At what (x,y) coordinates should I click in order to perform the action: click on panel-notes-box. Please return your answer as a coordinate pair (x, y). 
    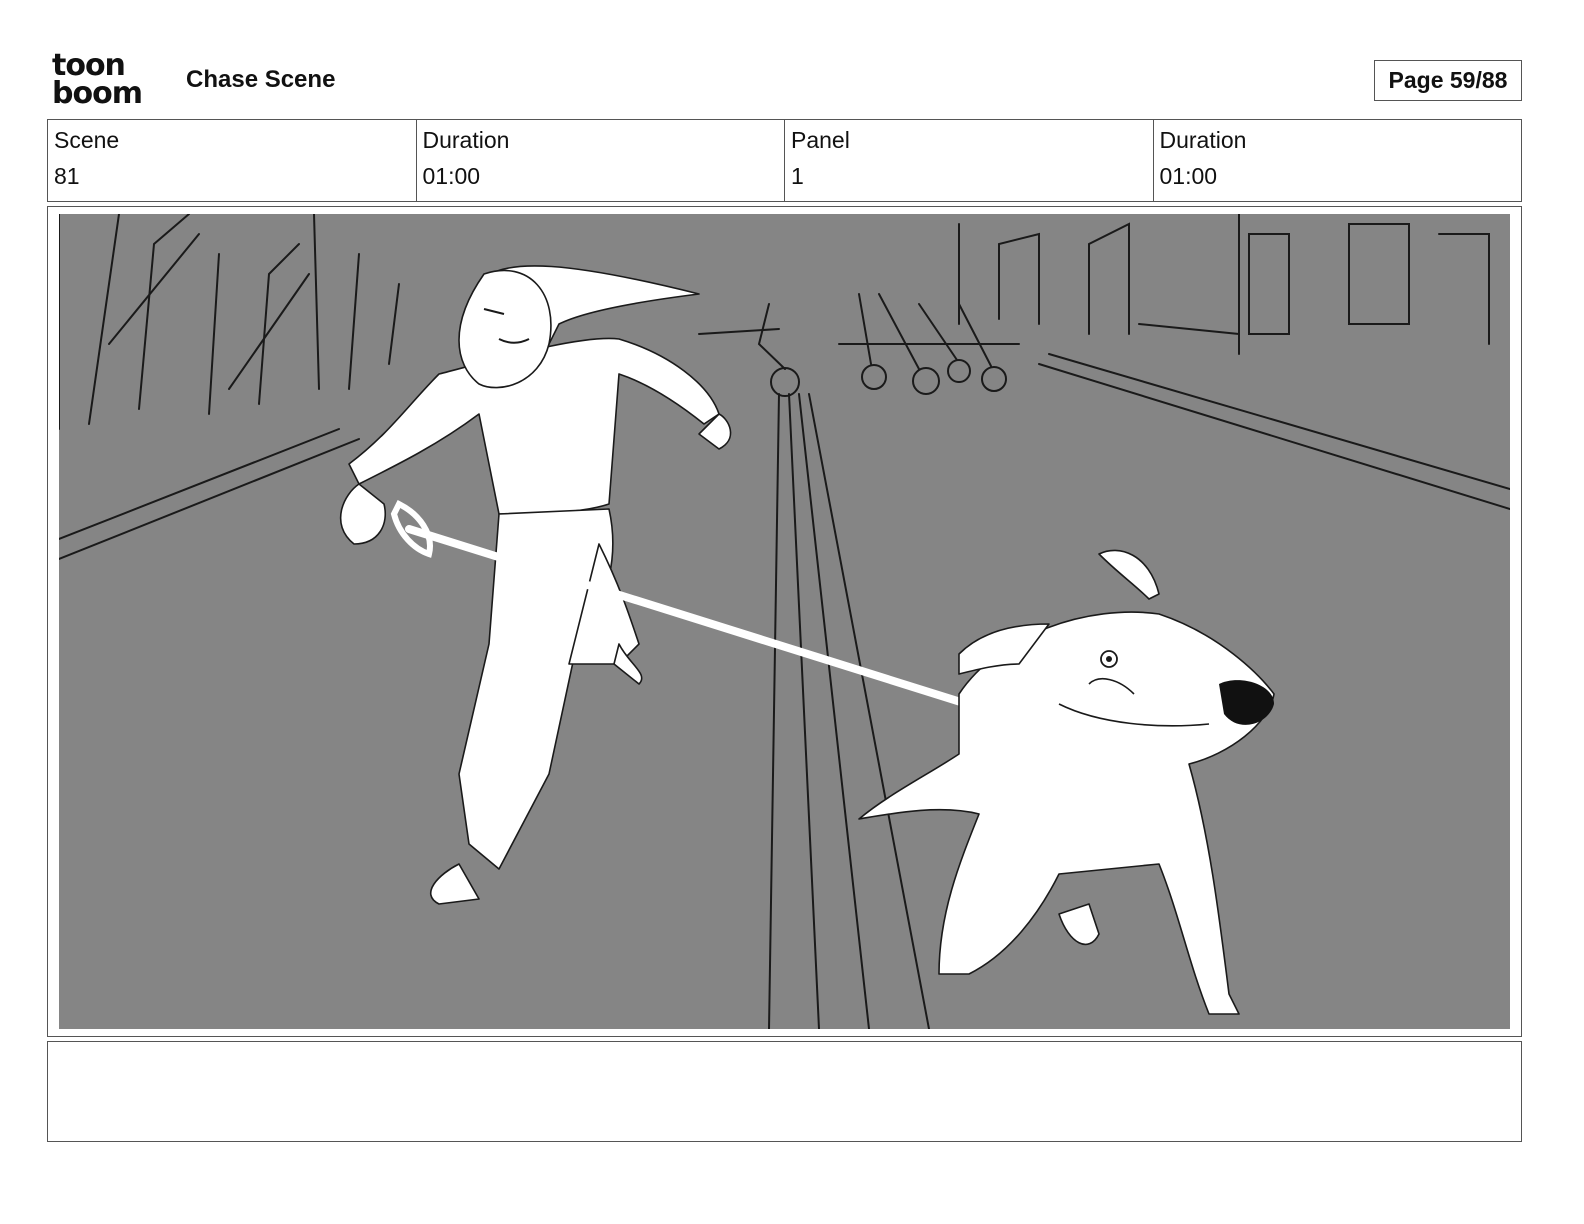
    Looking at the image, I should click on (784, 1091).